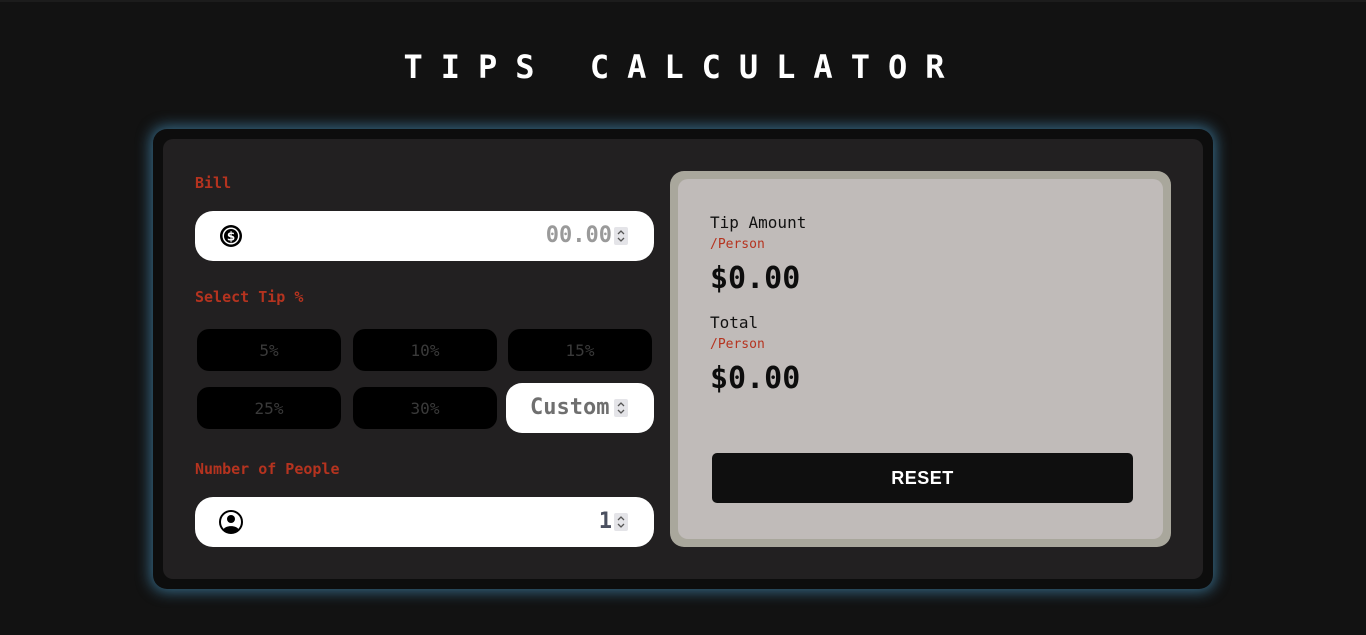  What do you see at coordinates (683, 1) in the screenshot?
I see `top-divider` at bounding box center [683, 1].